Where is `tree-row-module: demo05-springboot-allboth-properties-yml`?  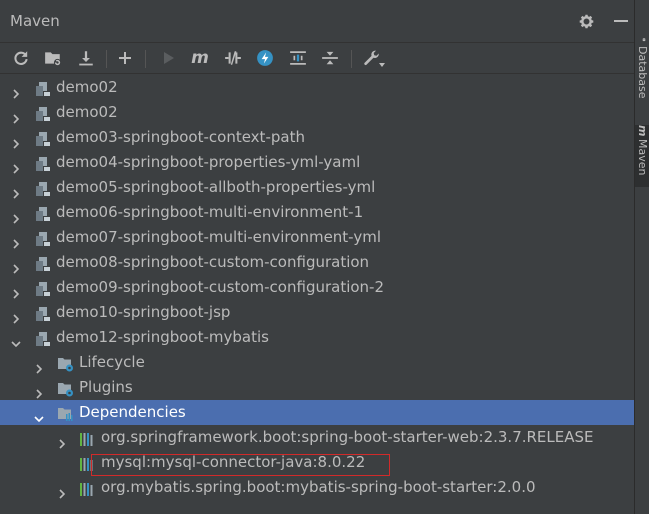 tree-row-module: demo05-springboot-allboth-properties-yml is located at coordinates (317, 187).